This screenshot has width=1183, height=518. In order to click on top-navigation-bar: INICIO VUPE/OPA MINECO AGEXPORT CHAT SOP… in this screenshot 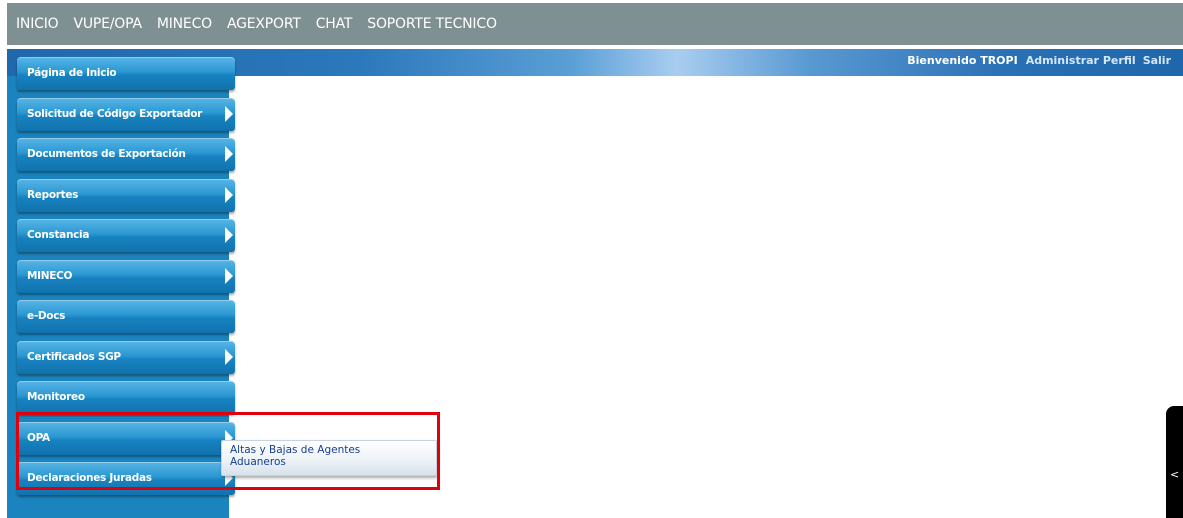, I will do `click(595, 24)`.